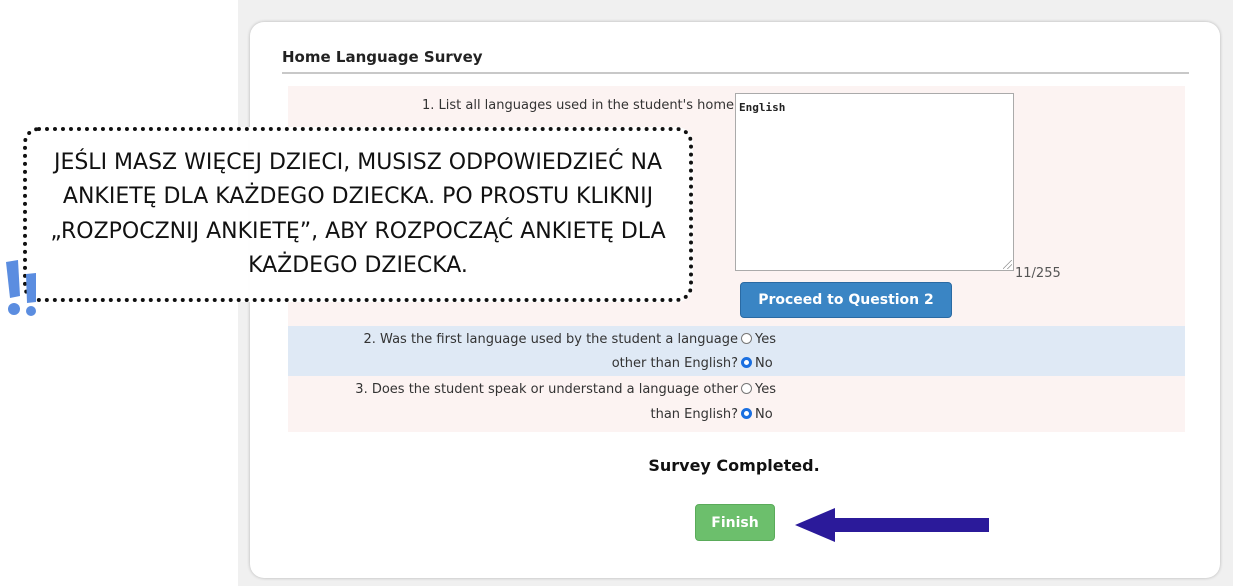 The image size is (1233, 586). I want to click on question-3-option-no-label: No, so click(764, 414).